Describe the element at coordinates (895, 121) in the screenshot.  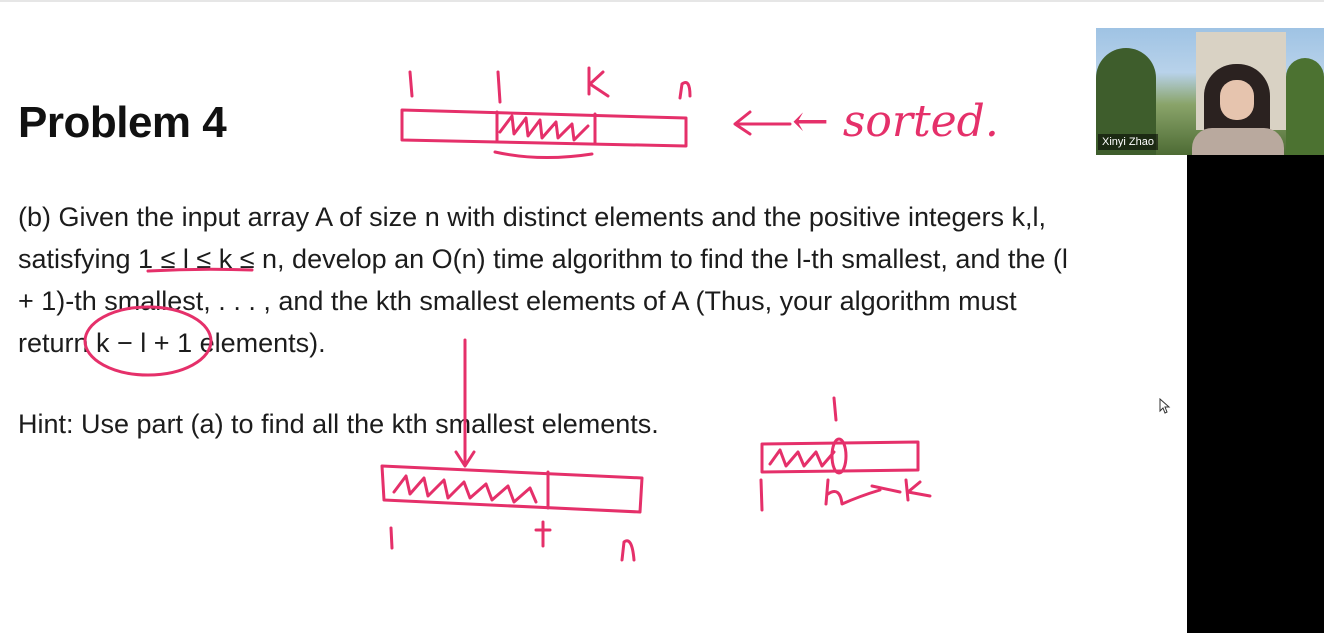
I see `sorted-note: ← sorted.` at that location.